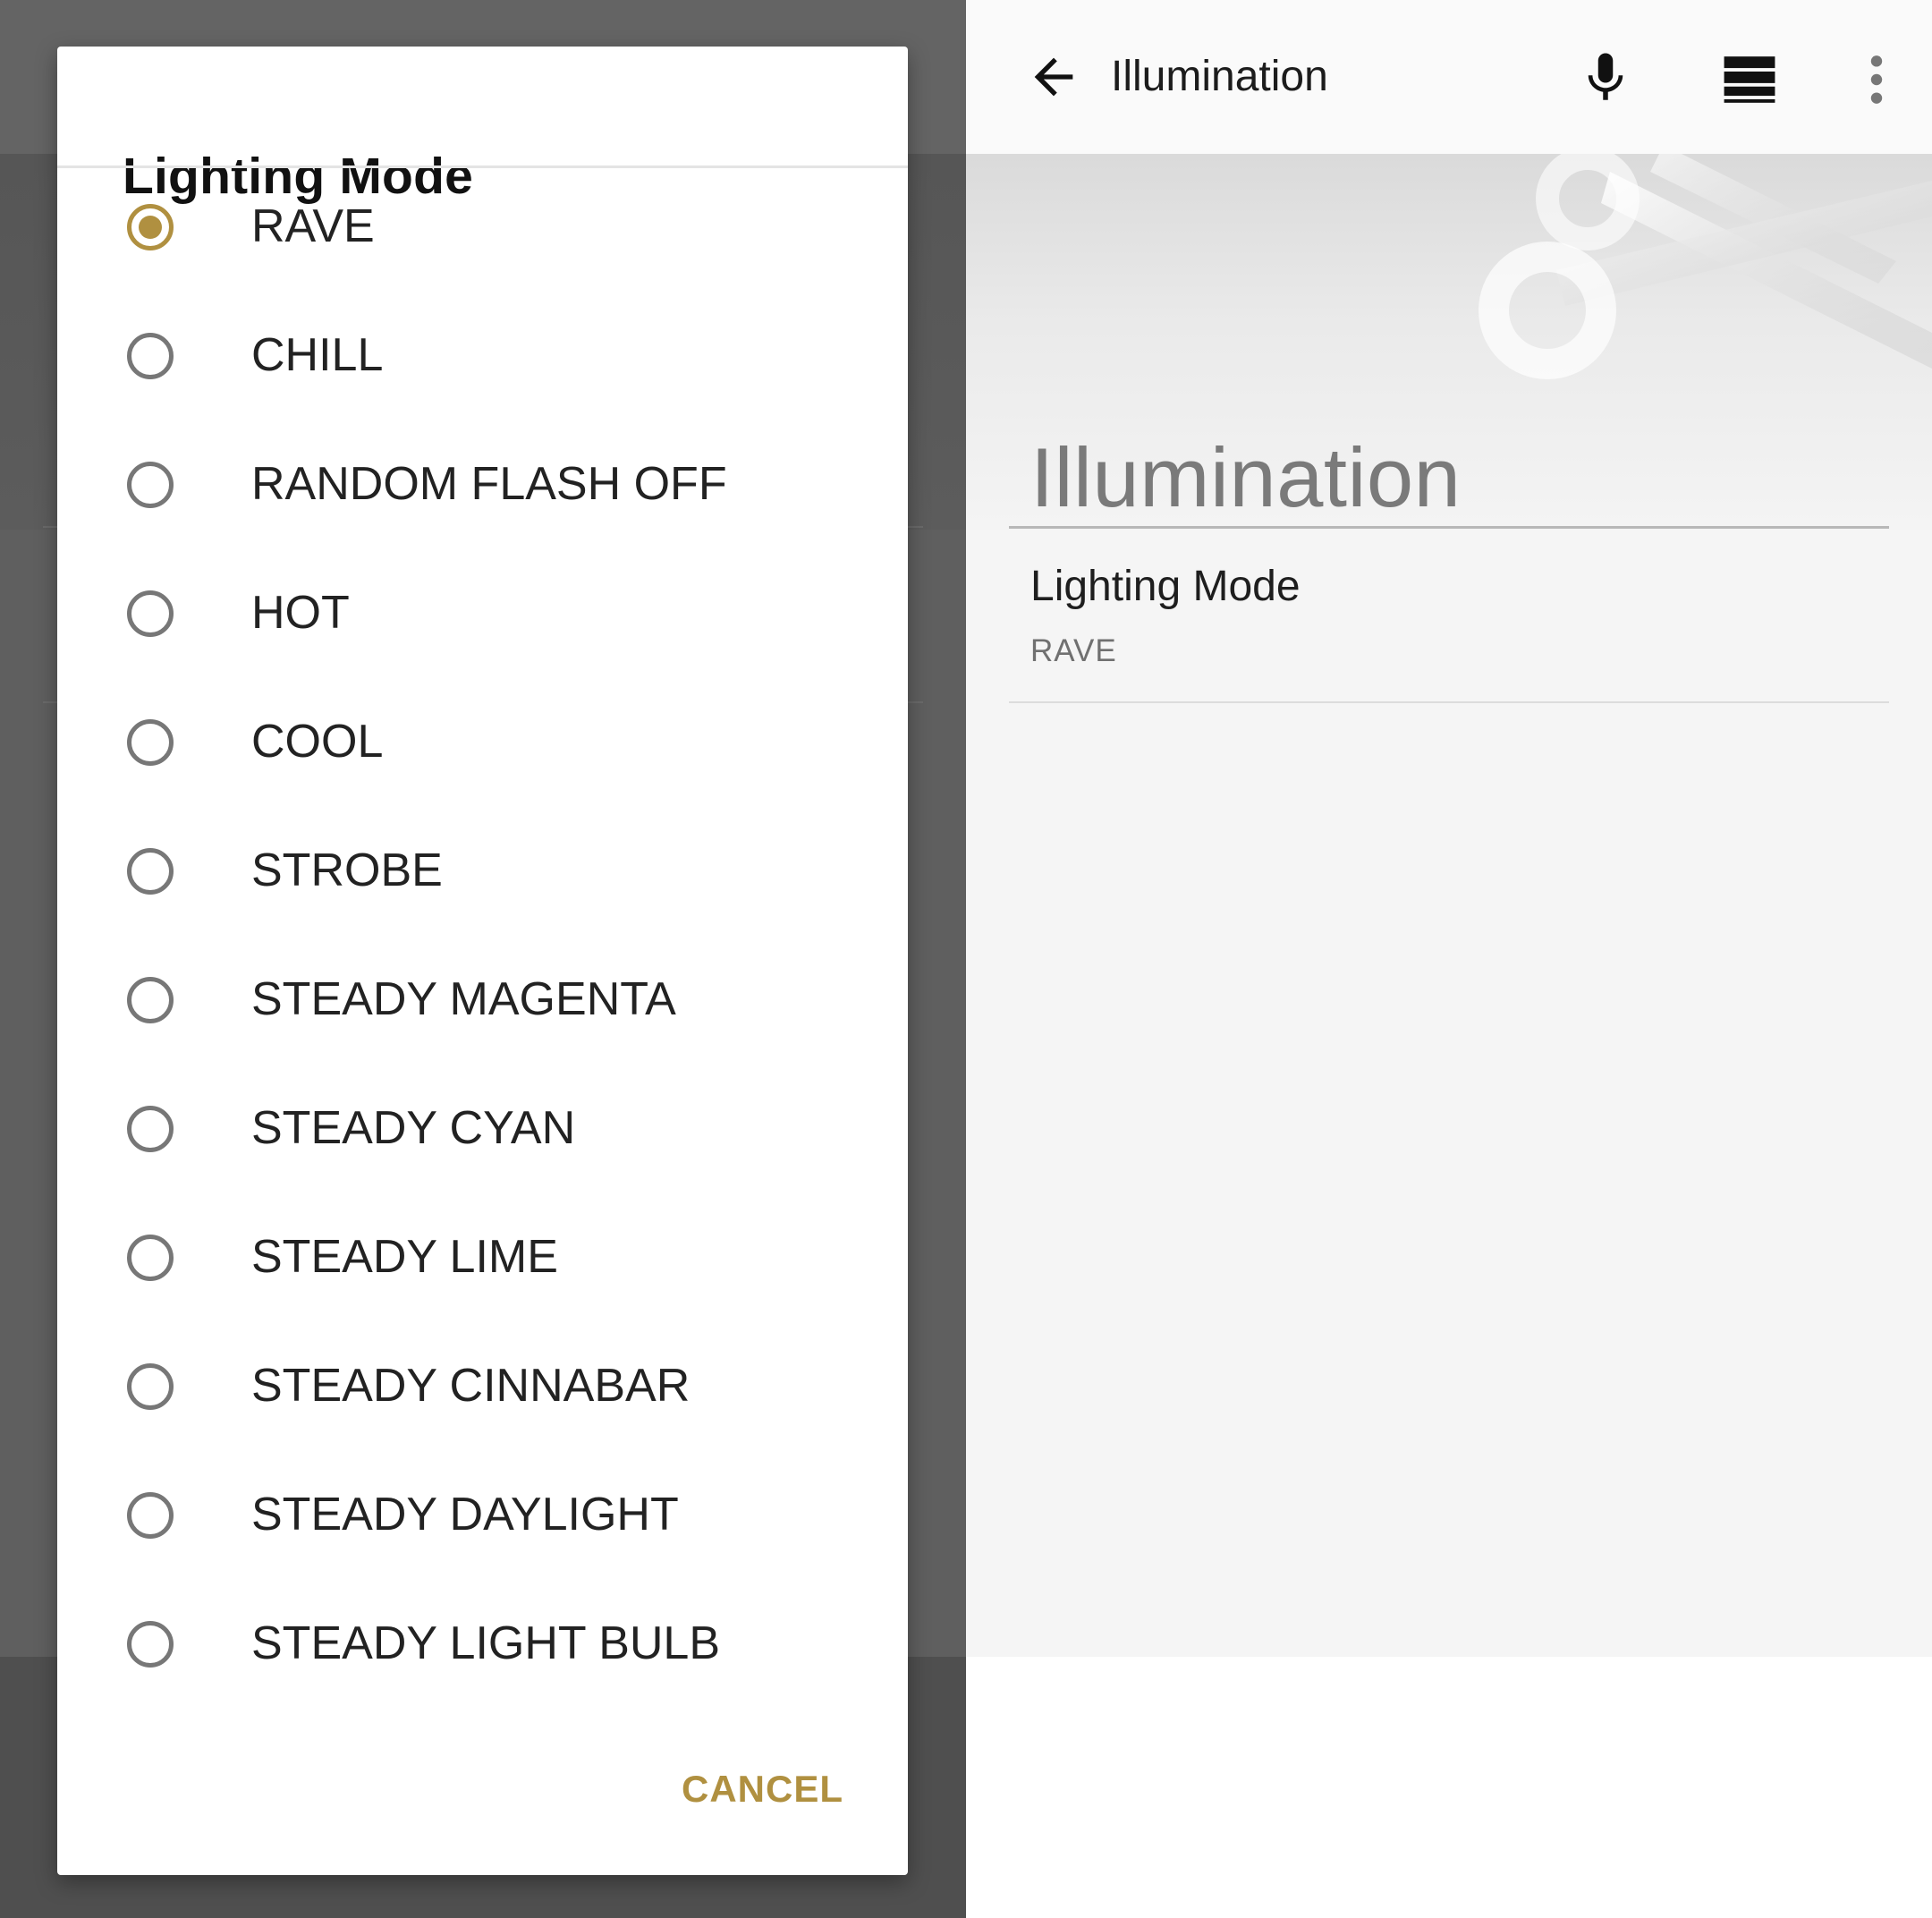 The width and height of the screenshot is (1932, 1918). Describe the element at coordinates (463, 999) in the screenshot. I see `option-label: STEADY MAGENTA` at that location.